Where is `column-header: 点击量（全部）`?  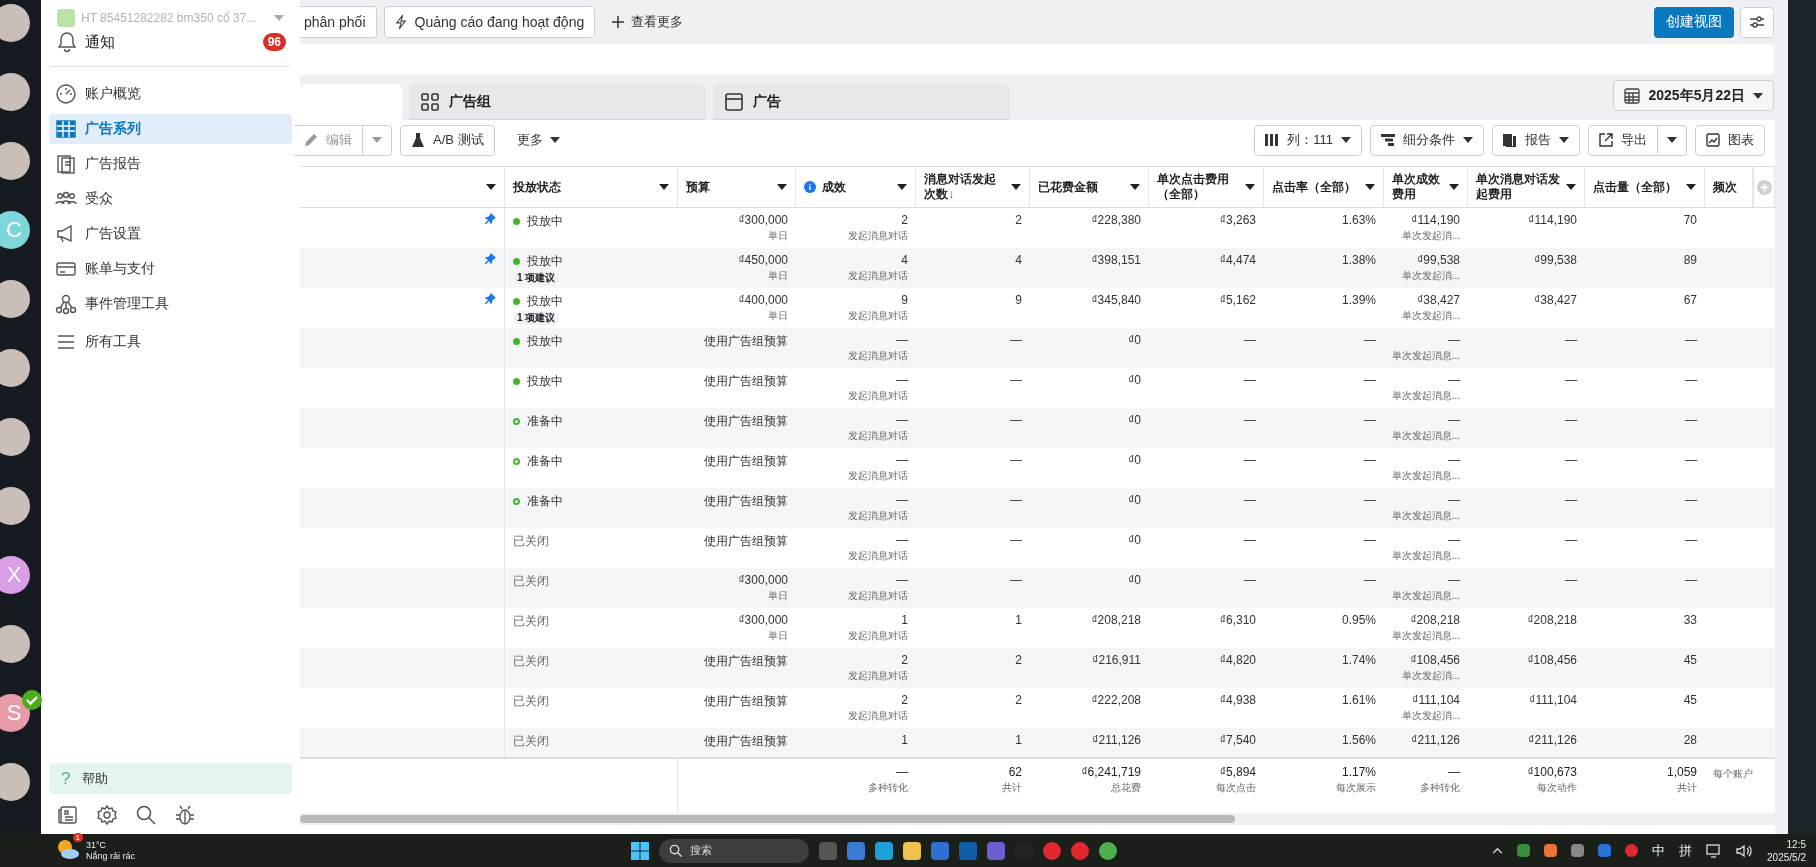 column-header: 点击量（全部） is located at coordinates (1645, 187).